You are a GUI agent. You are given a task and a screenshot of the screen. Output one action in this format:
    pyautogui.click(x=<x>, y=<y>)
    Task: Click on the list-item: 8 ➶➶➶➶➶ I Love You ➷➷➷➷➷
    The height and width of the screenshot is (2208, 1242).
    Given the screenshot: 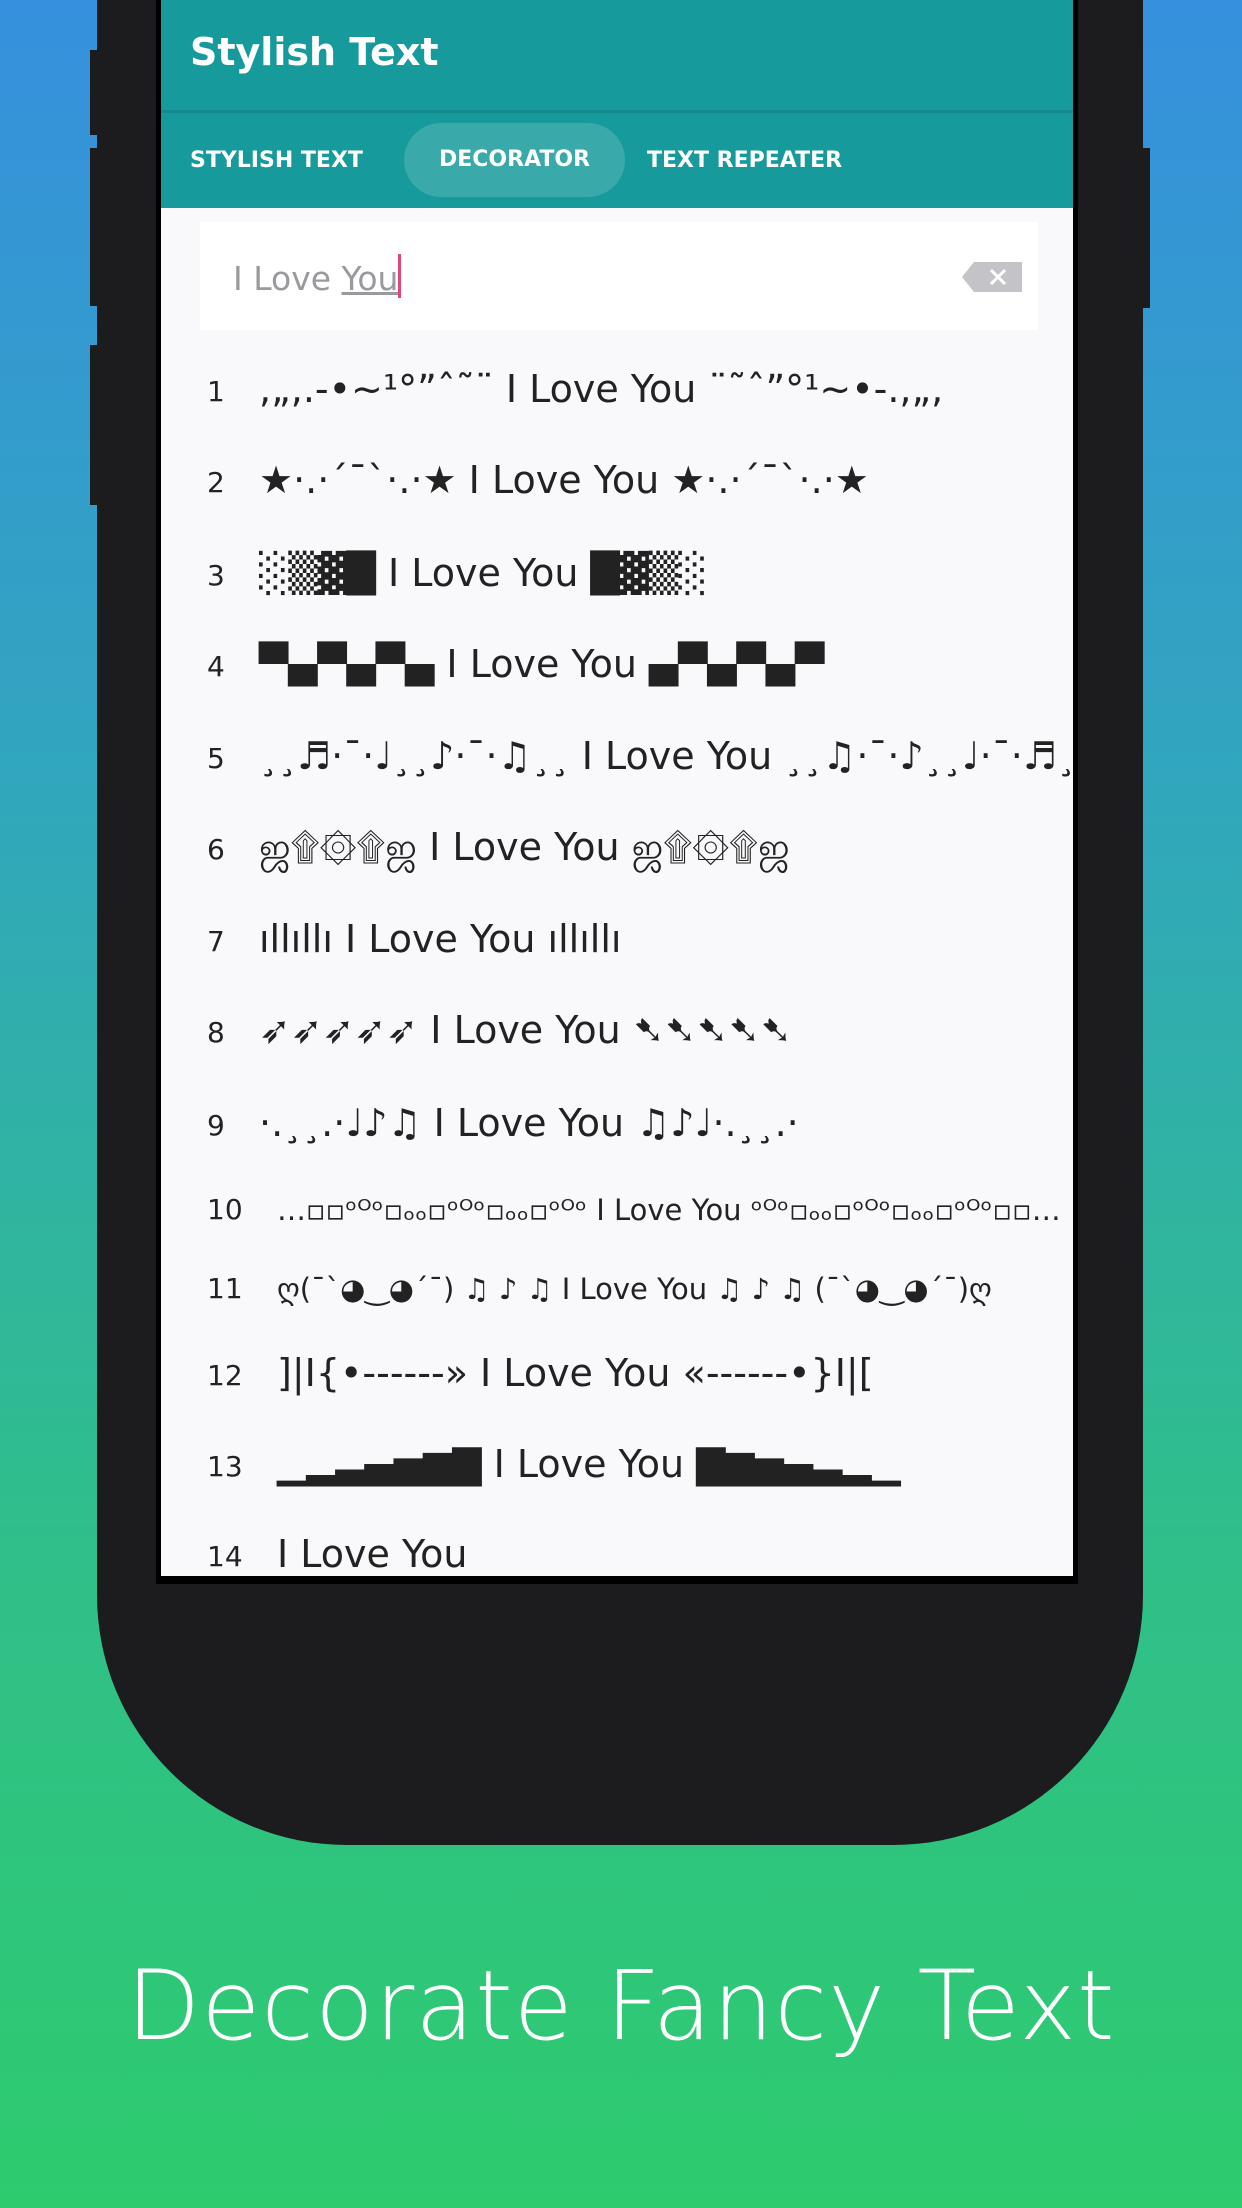 What is the action you would take?
    pyautogui.click(x=617, y=1032)
    